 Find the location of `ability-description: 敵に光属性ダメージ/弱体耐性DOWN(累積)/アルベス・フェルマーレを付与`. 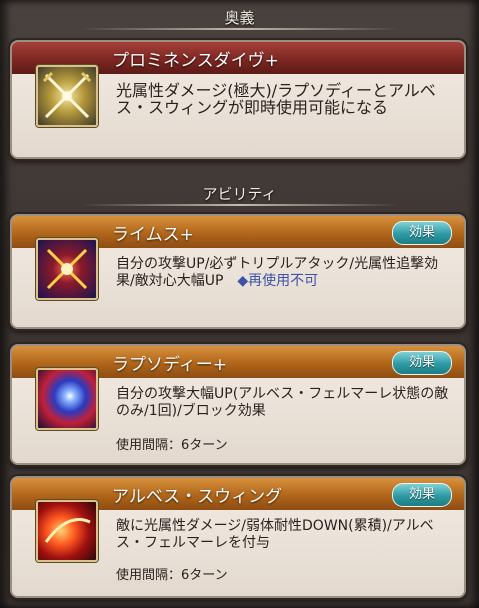

ability-description: 敵に光属性ダメージ/弱体耐性DOWN(累積)/アルベス・フェルマーレを付与 is located at coordinates (275, 534).